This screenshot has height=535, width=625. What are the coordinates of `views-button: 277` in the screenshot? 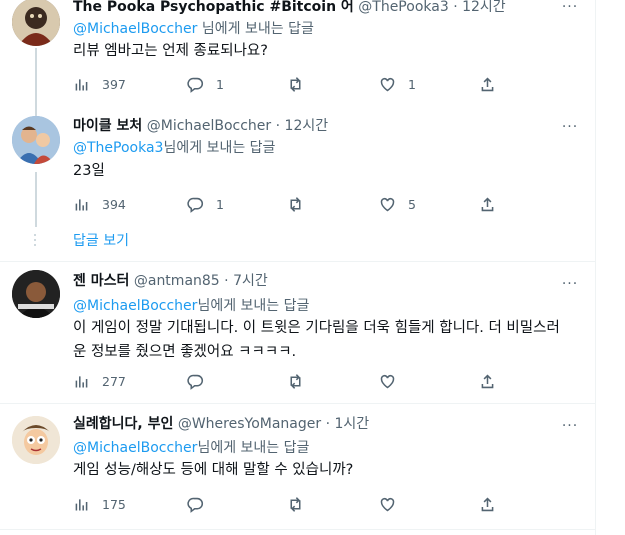 It's located at (99, 381).